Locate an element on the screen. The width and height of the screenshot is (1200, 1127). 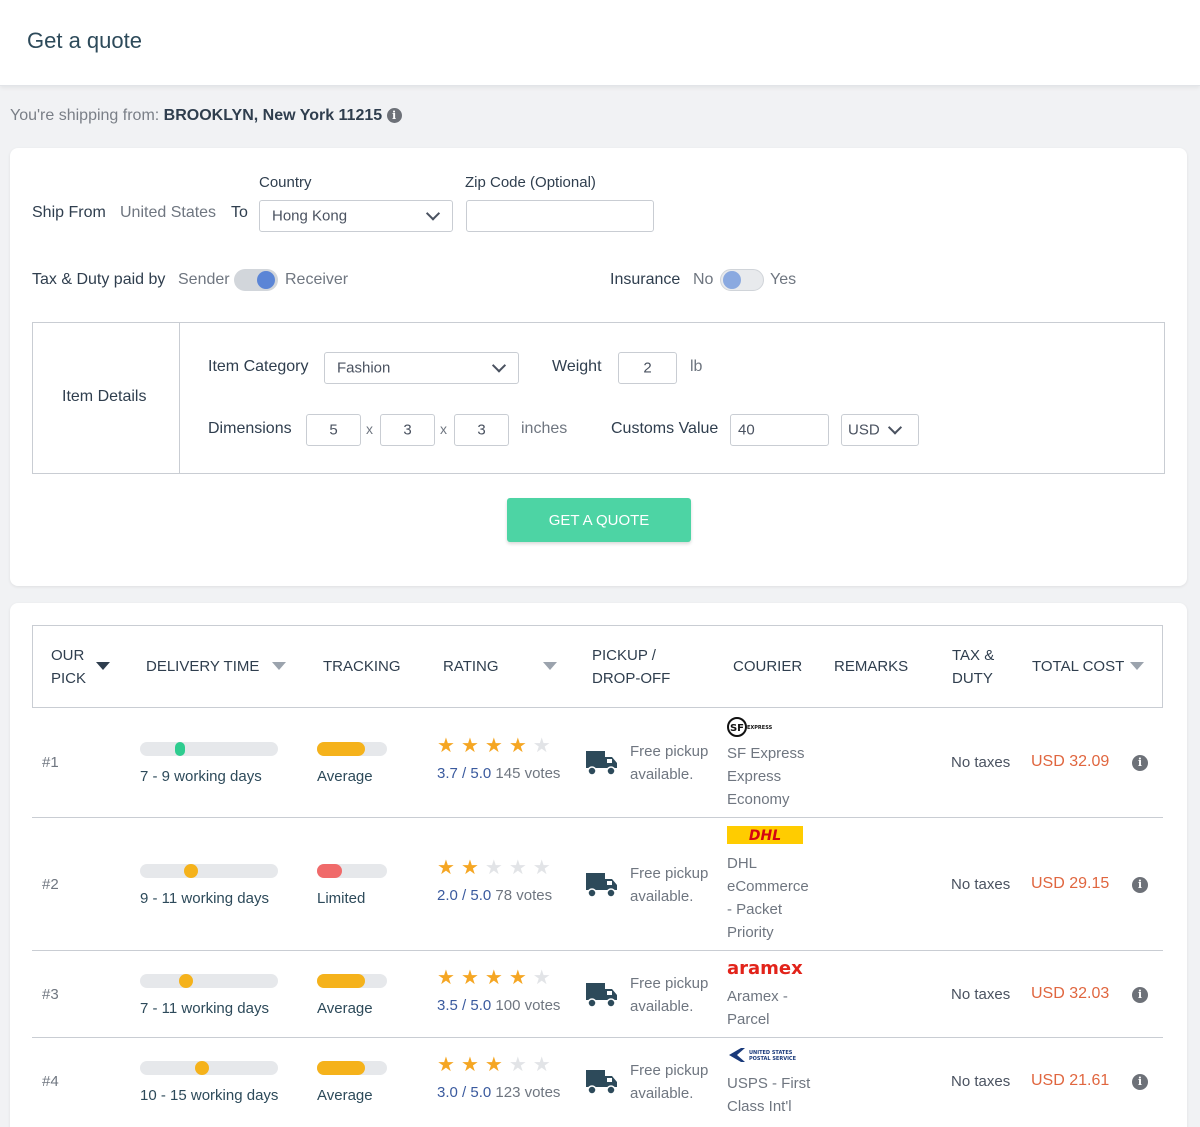
item-category-label: Item Category is located at coordinates (258, 366).